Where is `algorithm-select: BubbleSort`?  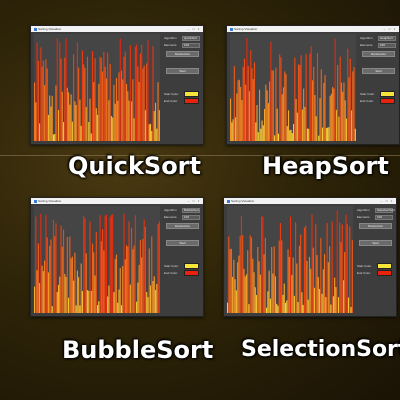 algorithm-select: BubbleSort is located at coordinates (191, 210).